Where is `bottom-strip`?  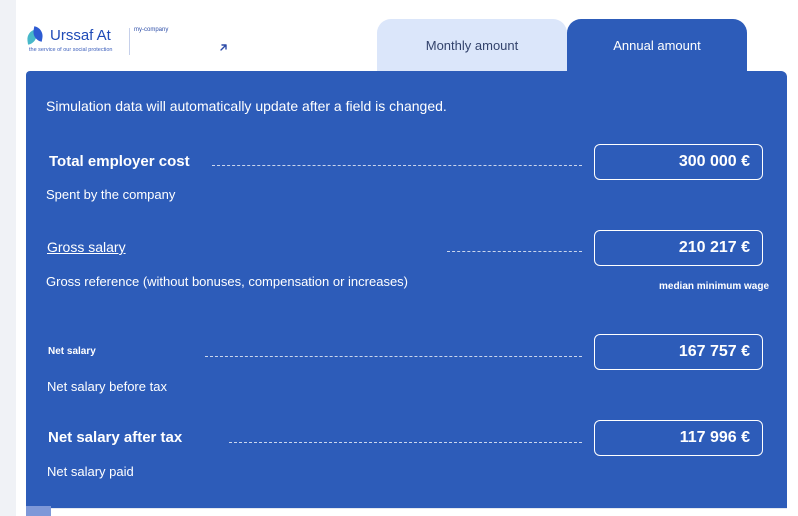 bottom-strip is located at coordinates (406, 512).